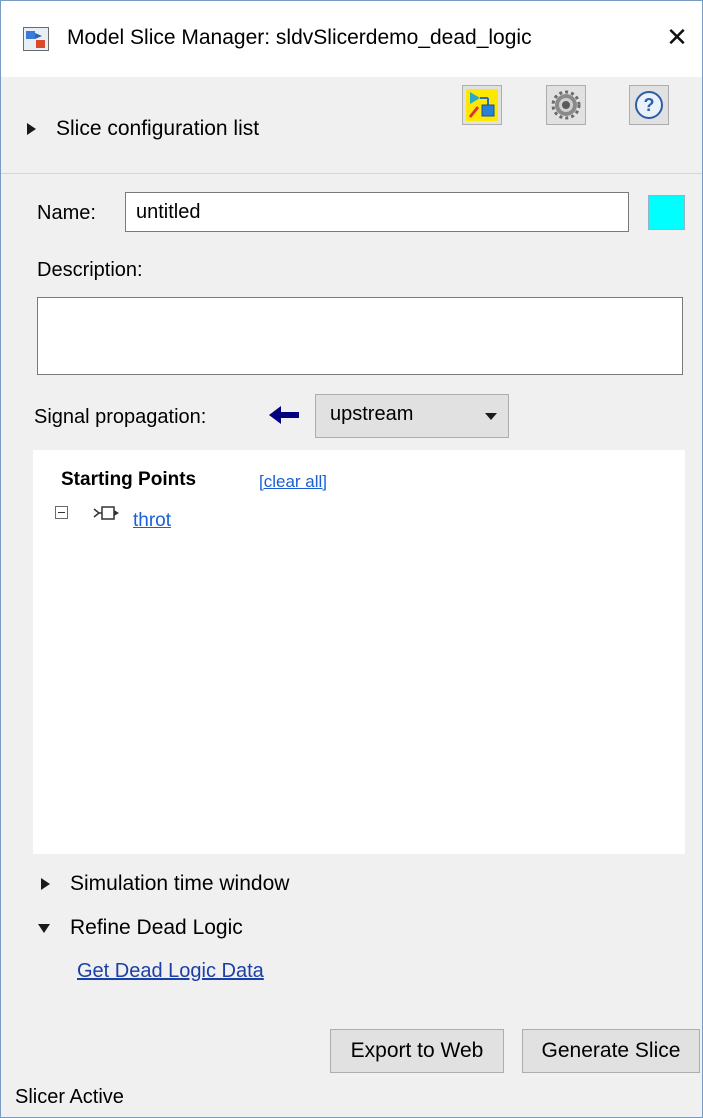  What do you see at coordinates (156, 927) in the screenshot?
I see `refine-dead-logic-label: Refine Dead Logic` at bounding box center [156, 927].